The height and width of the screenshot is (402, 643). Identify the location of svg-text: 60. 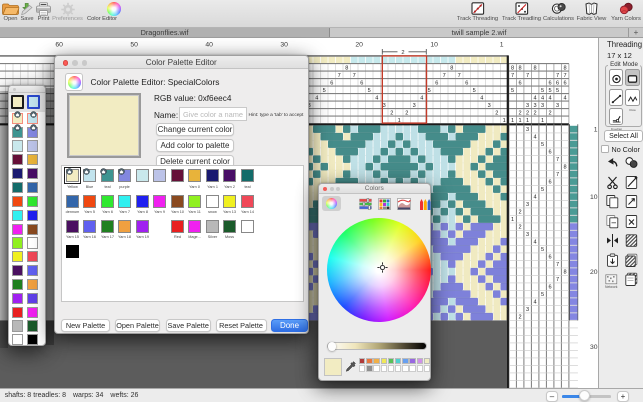
(59, 45).